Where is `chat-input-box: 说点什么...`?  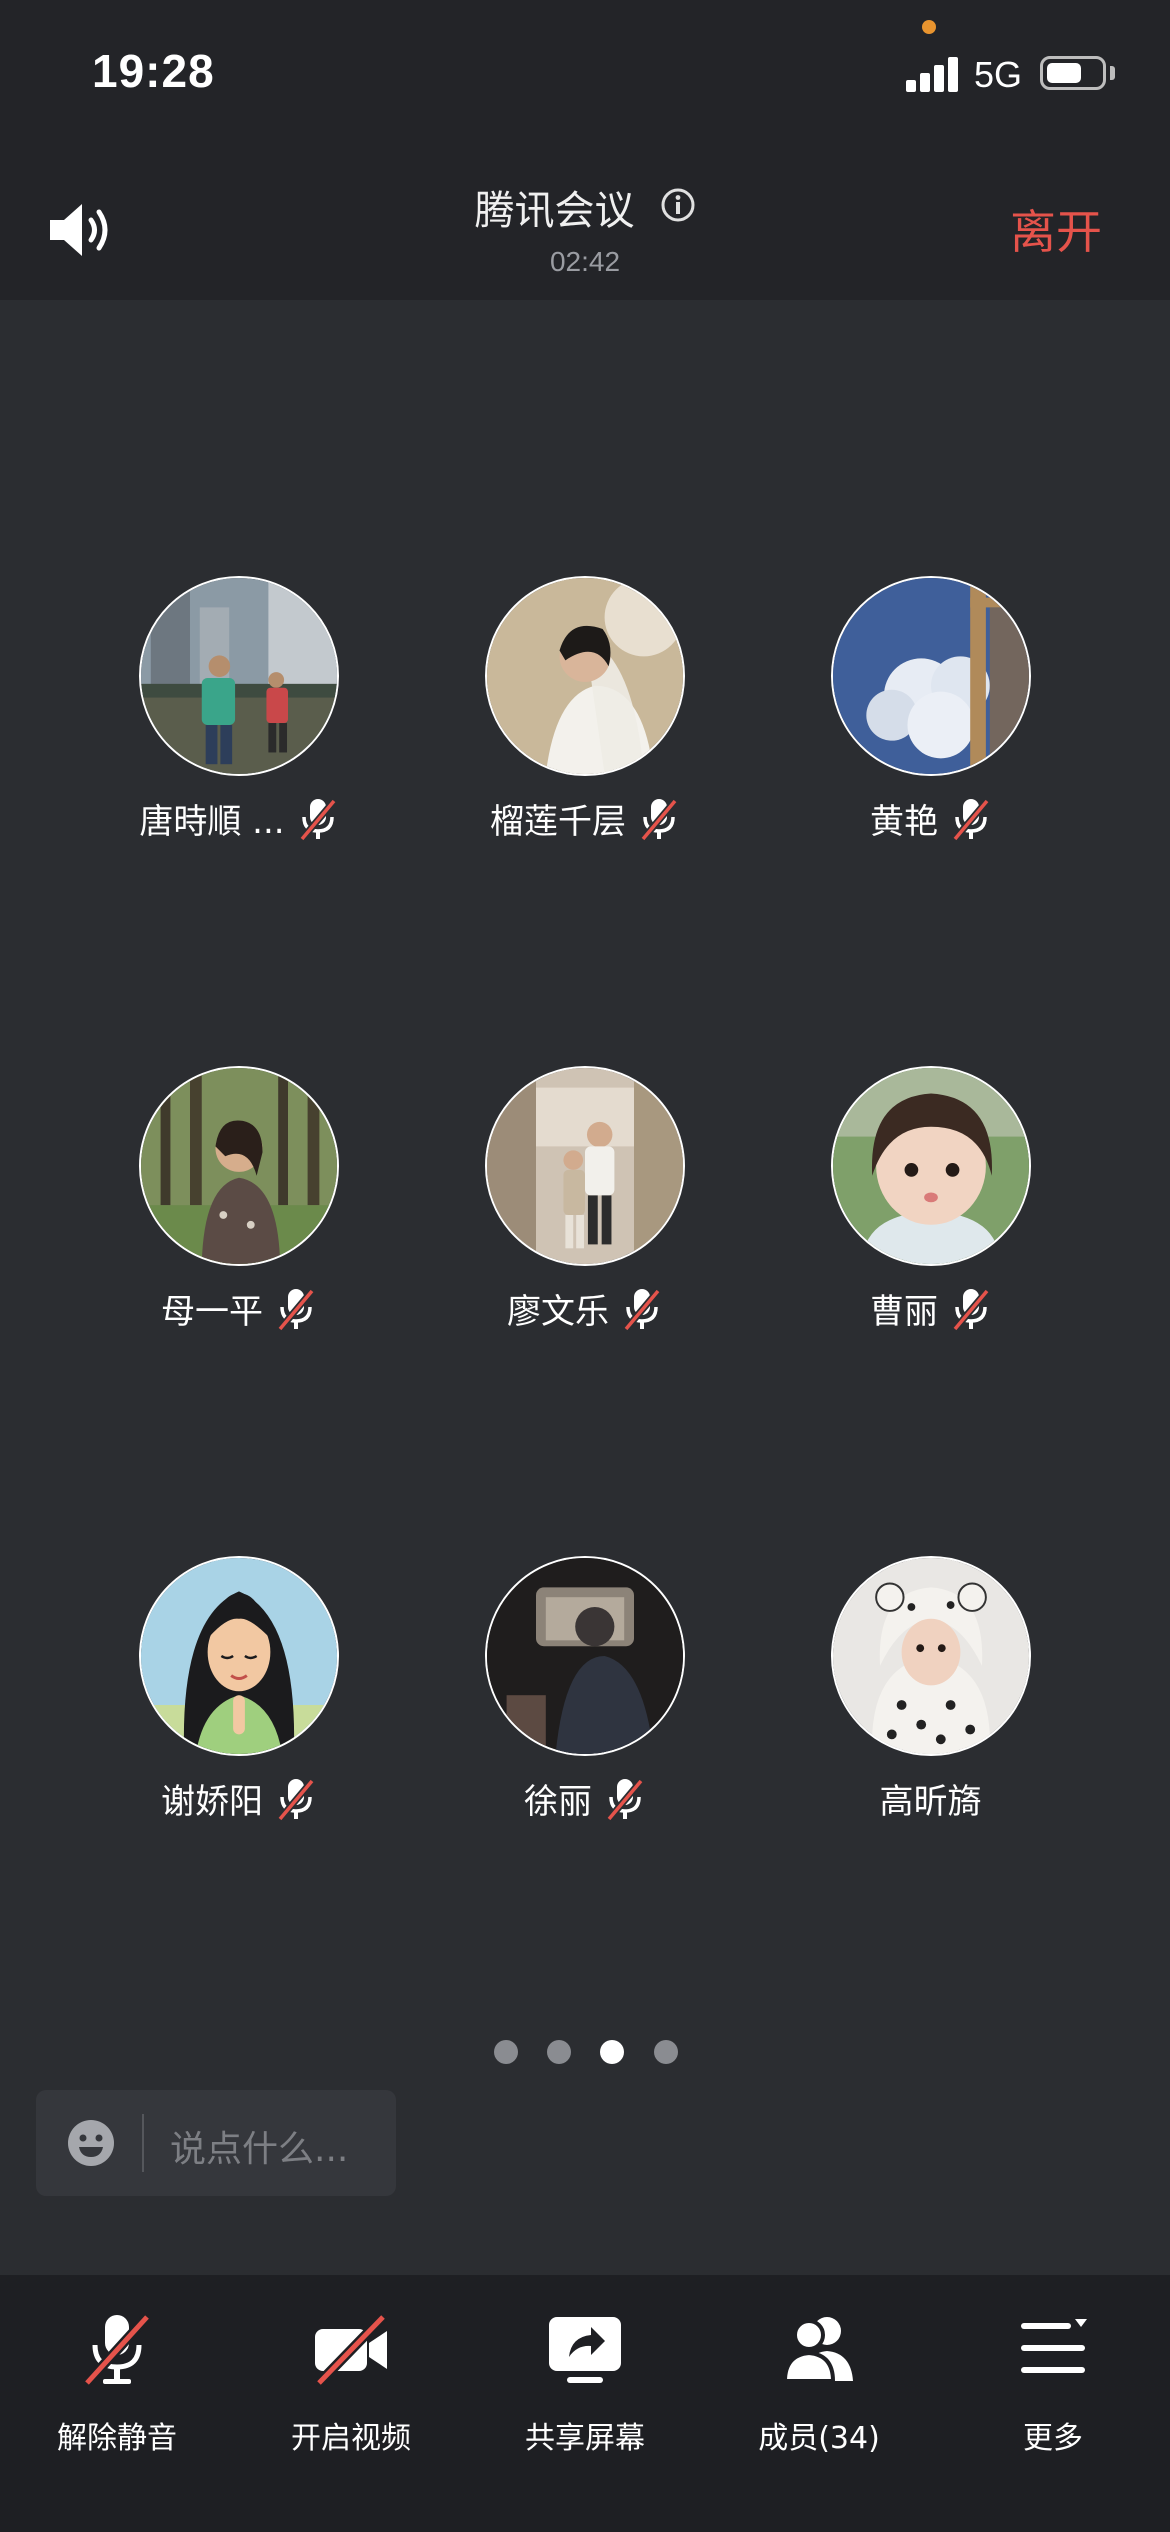 chat-input-box: 说点什么... is located at coordinates (216, 2143).